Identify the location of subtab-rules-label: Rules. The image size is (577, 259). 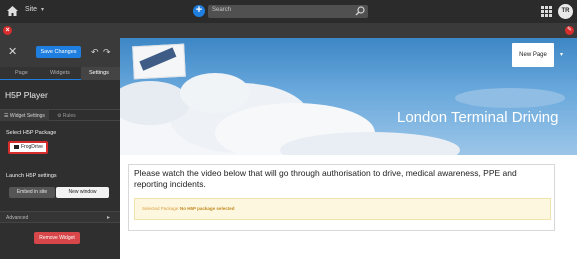
(69, 116).